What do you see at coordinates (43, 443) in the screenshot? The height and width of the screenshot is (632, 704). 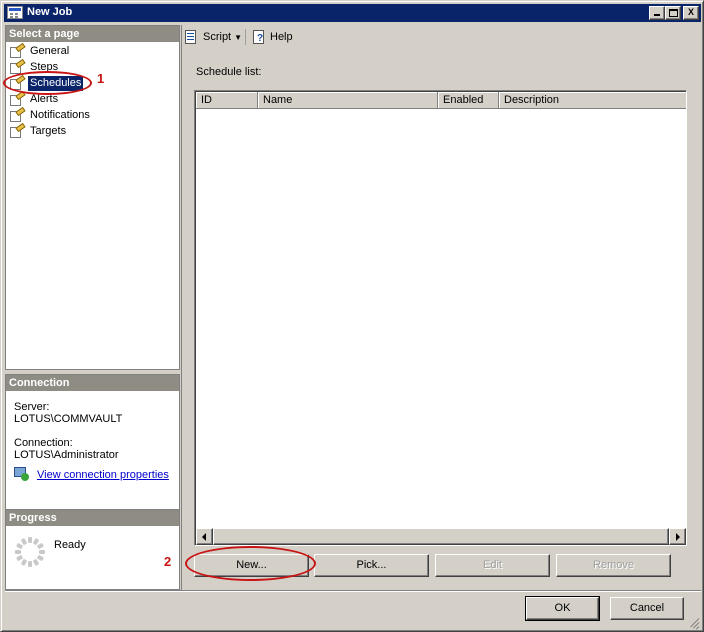 I see `connection-label: Connection:` at bounding box center [43, 443].